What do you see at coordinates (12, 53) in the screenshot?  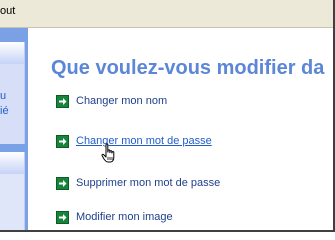 I see `sidebar-panel-header` at bounding box center [12, 53].